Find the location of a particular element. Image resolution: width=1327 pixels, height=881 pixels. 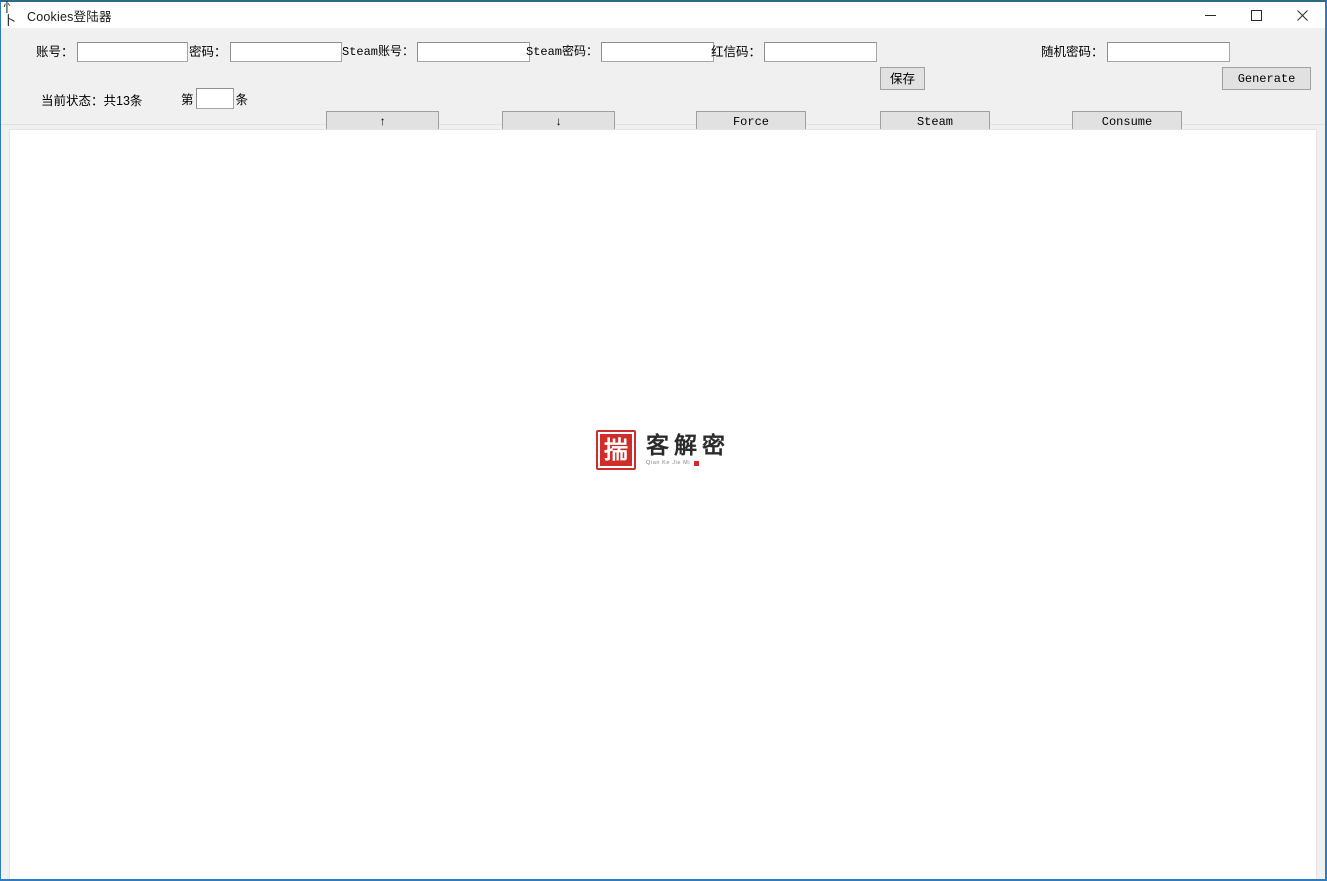

record-index-input is located at coordinates (214, 98).